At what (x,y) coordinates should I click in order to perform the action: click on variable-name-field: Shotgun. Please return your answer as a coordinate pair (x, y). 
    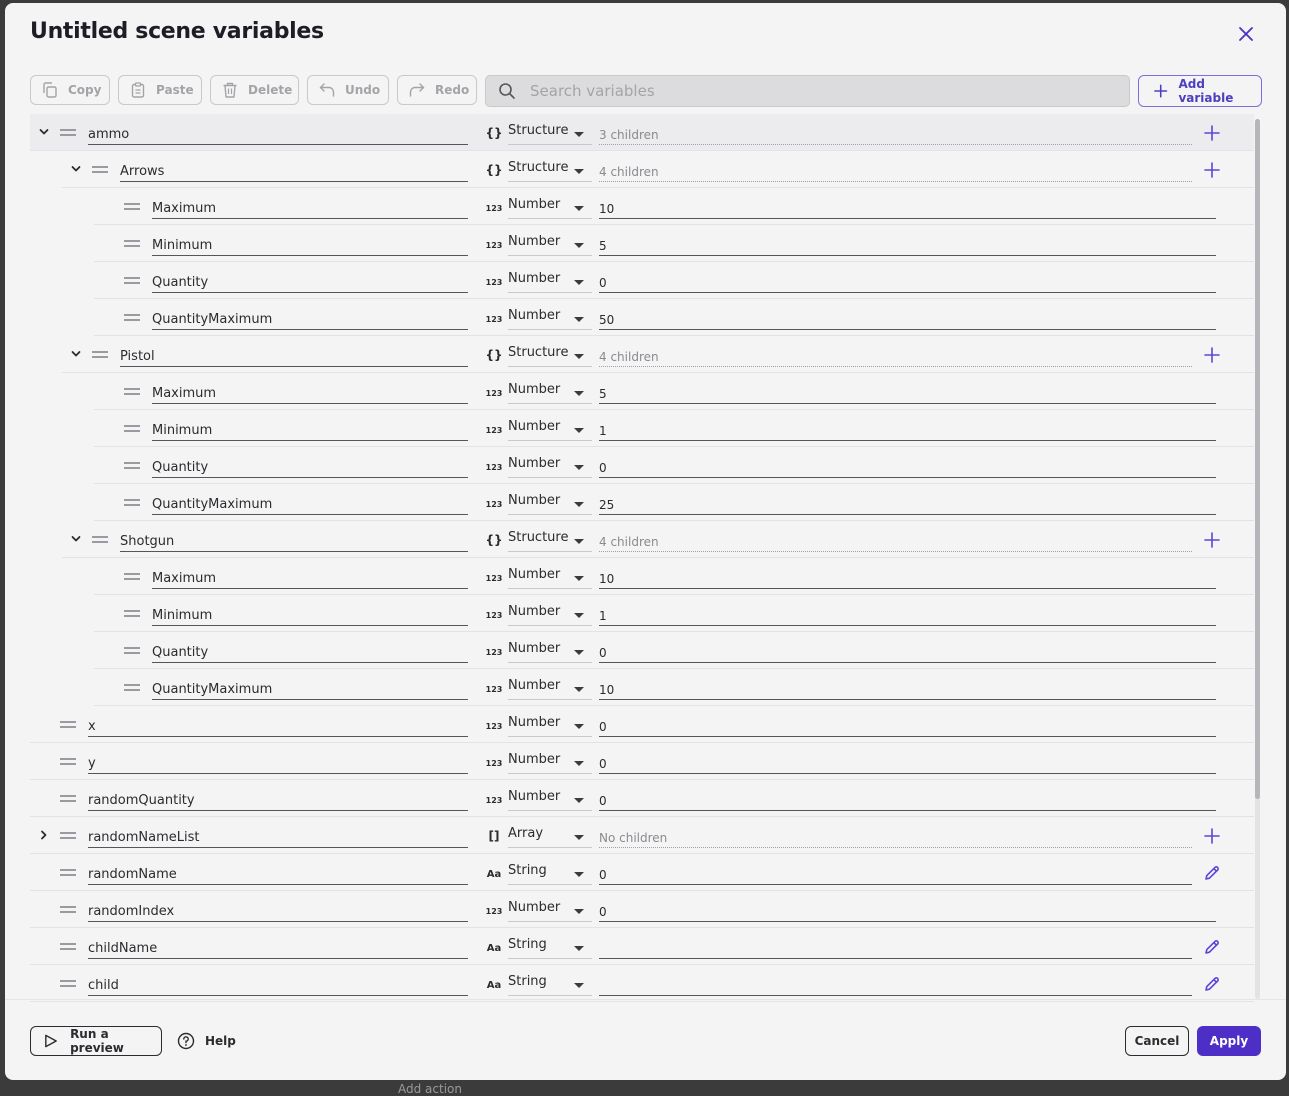
    Looking at the image, I should click on (294, 543).